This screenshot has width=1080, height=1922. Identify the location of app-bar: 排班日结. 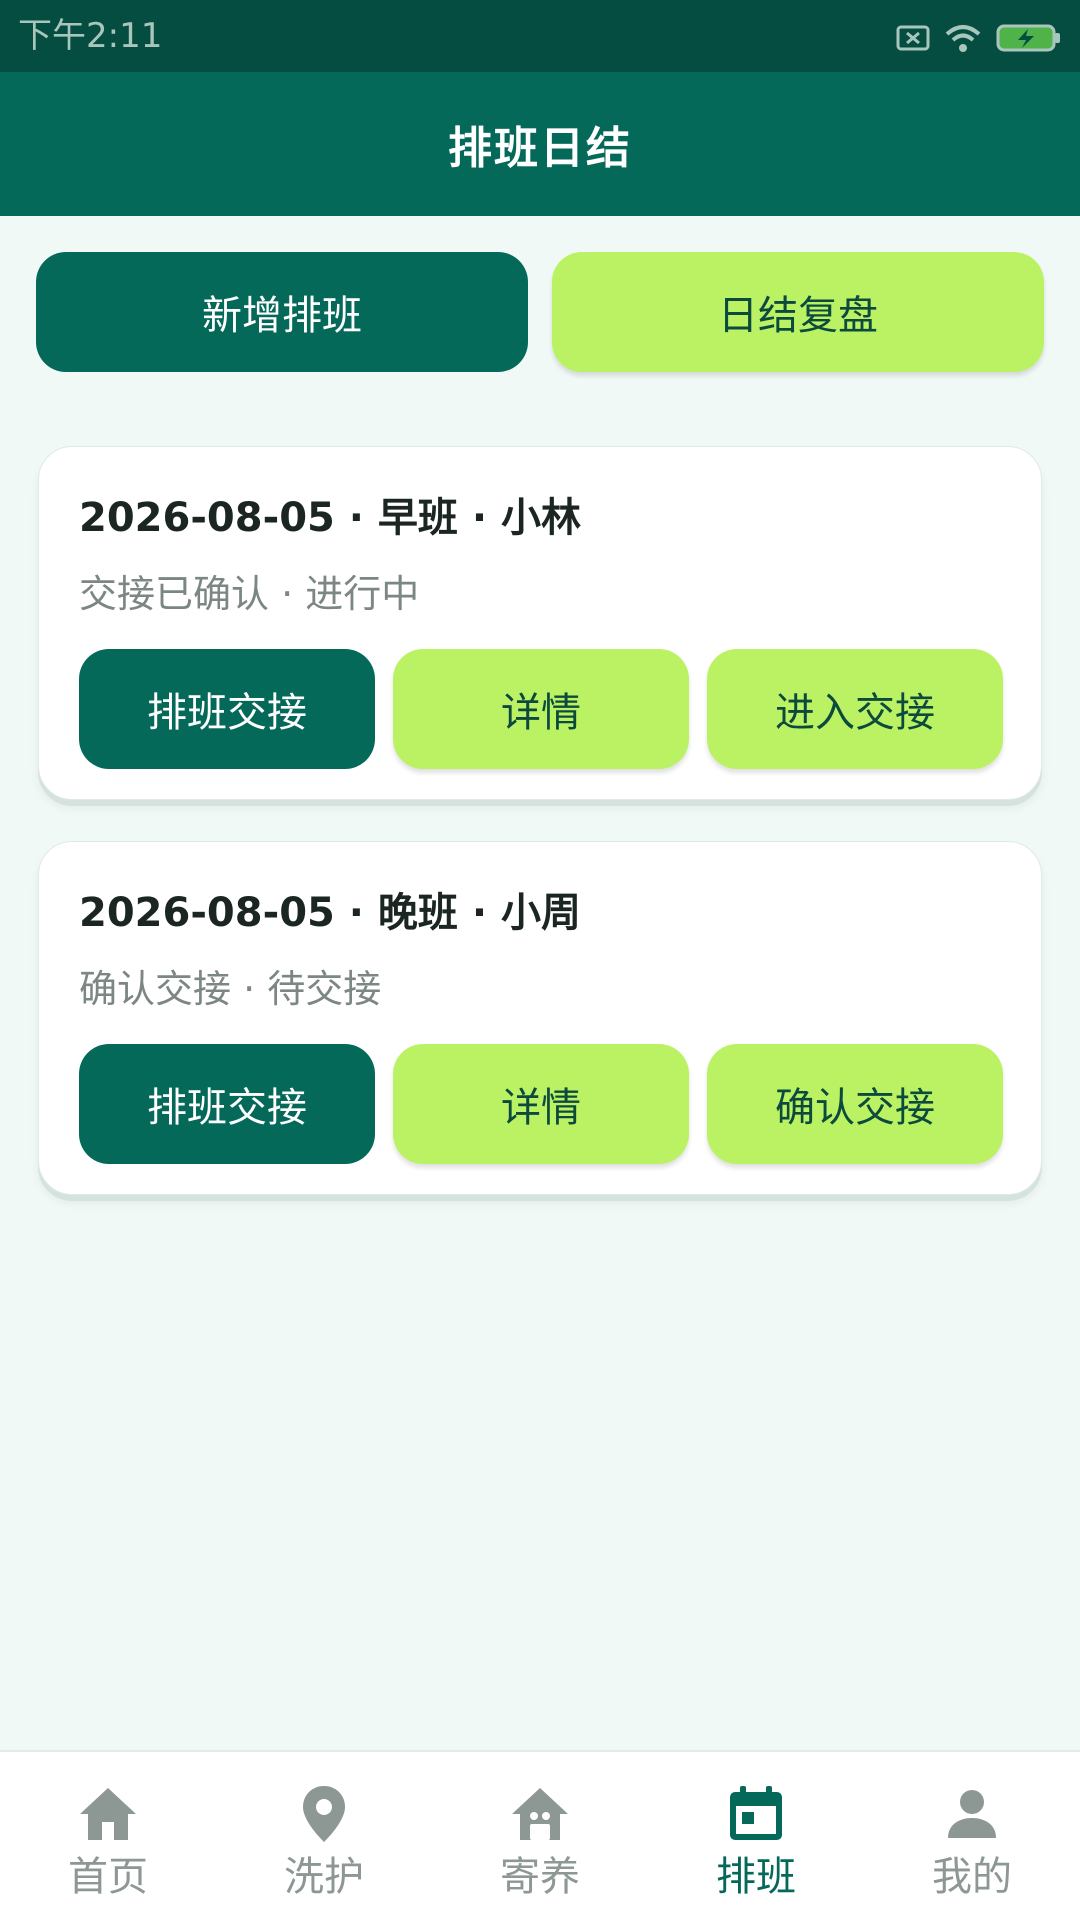
(540, 144).